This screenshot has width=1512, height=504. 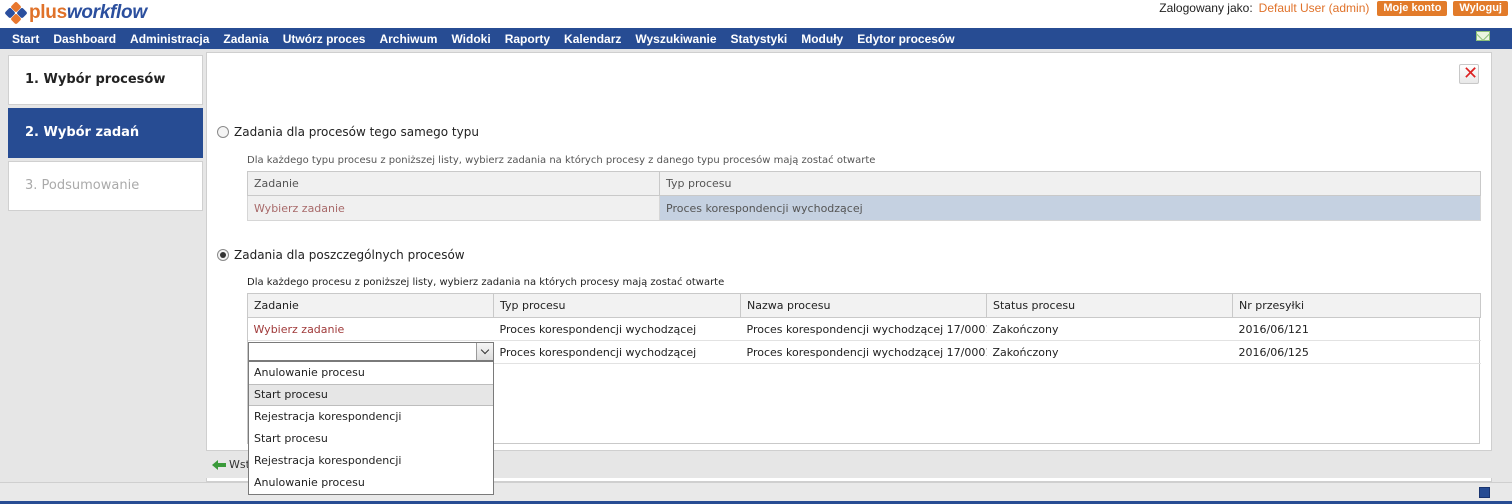 What do you see at coordinates (759, 39) in the screenshot?
I see `nav-item-statystyki: Statystyki` at bounding box center [759, 39].